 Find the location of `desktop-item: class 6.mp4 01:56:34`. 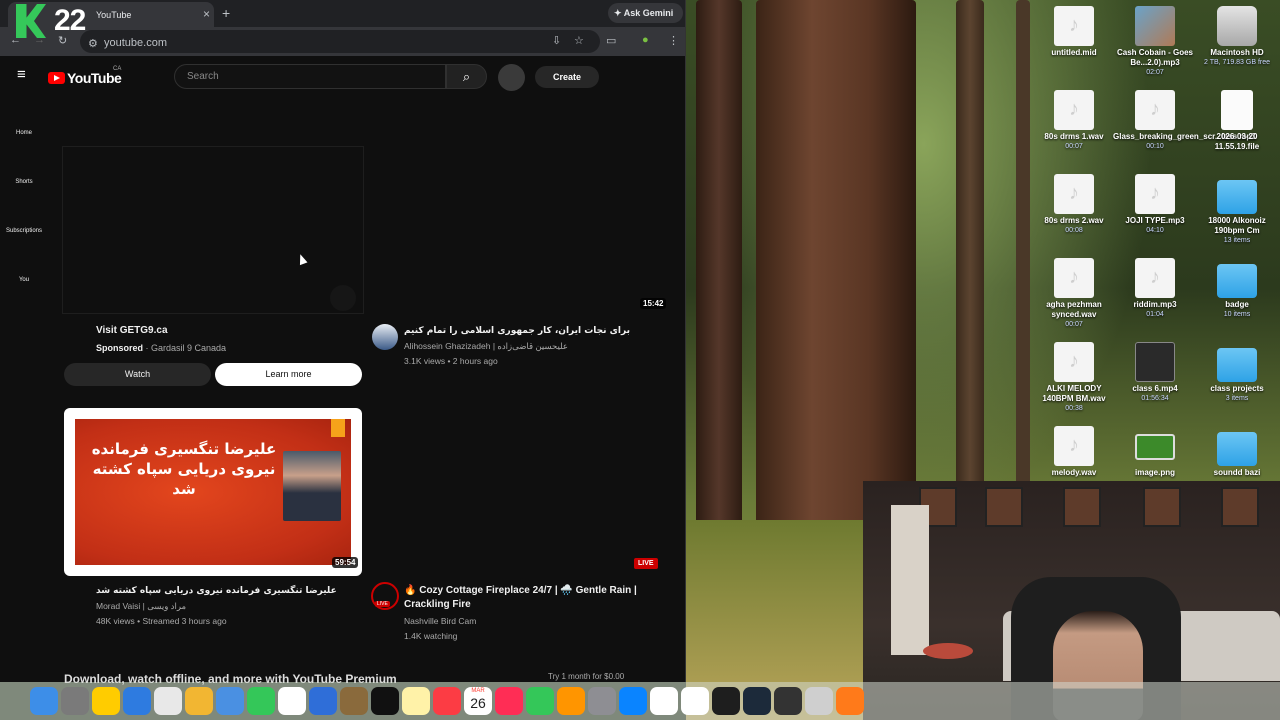

desktop-item: class 6.mp4 01:56:34 is located at coordinates (1155, 372).